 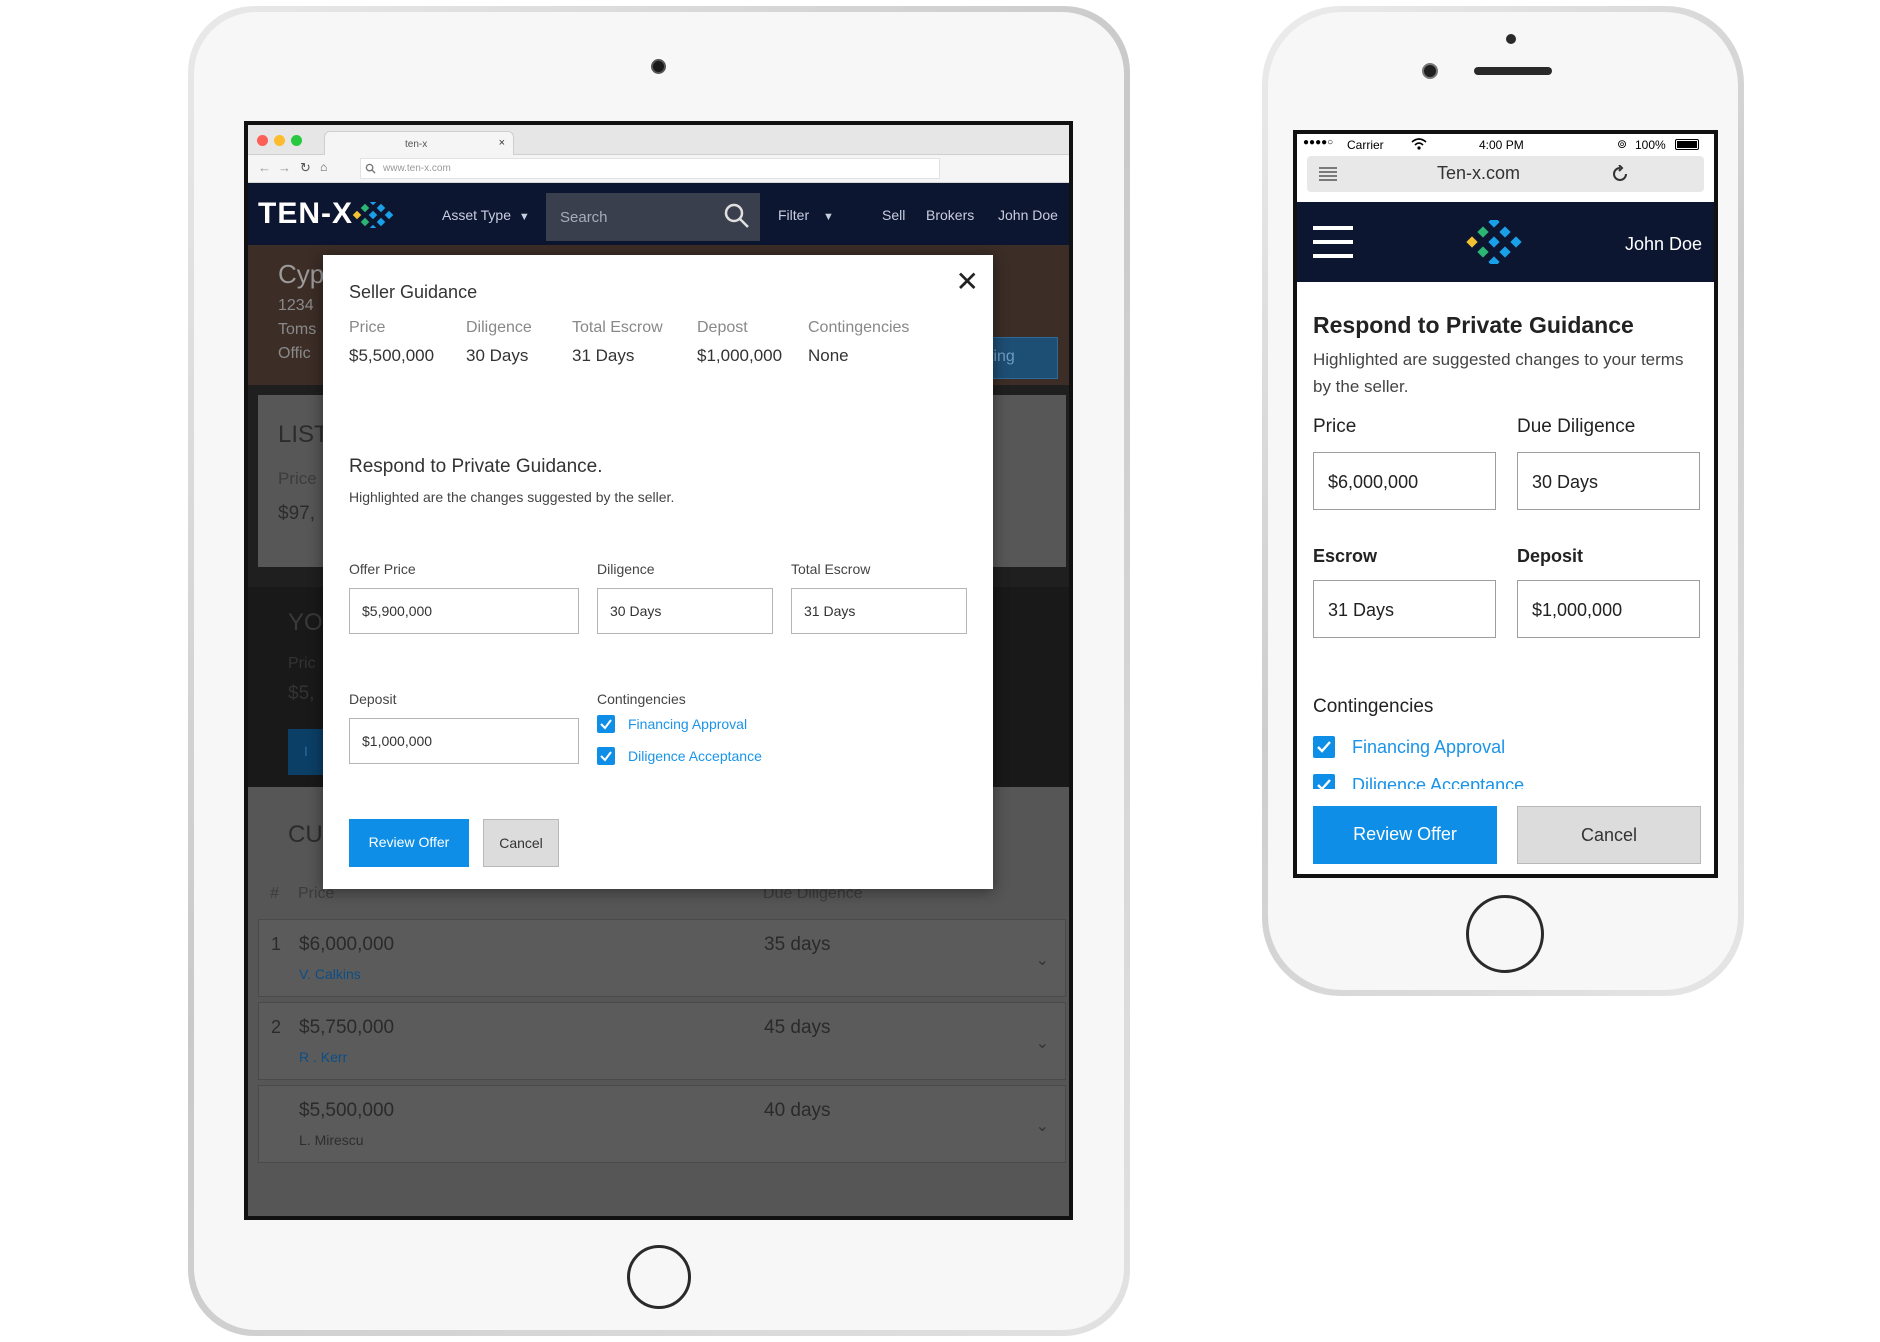 I want to click on browser-tab: ten-x ×, so click(x=419, y=143).